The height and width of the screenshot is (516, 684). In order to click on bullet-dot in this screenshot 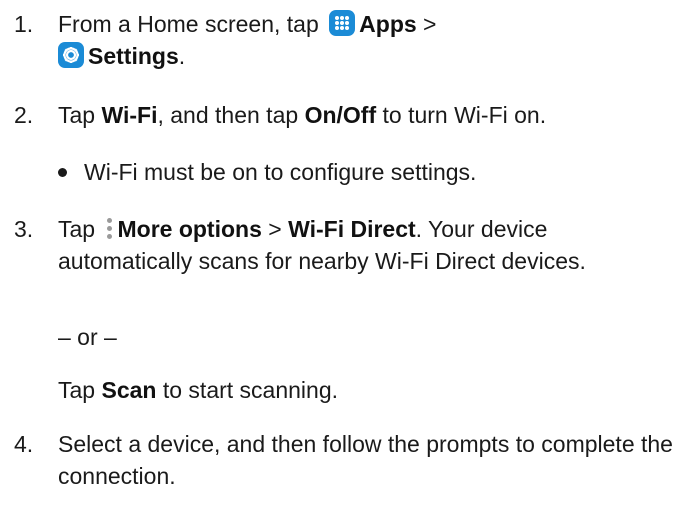, I will do `click(62, 172)`.